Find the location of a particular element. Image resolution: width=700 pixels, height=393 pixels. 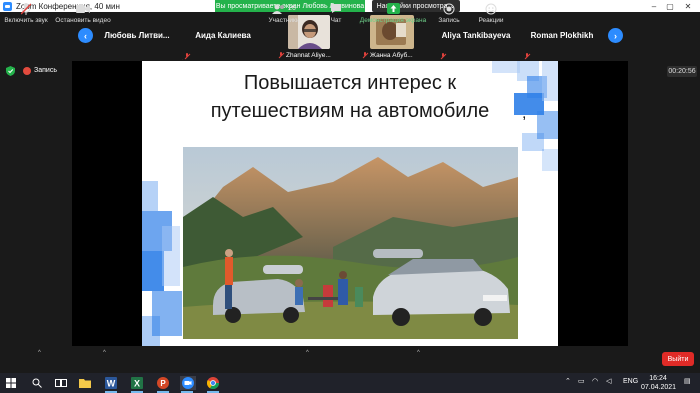

slide-title-line2: путешествиям на автомобиле is located at coordinates (350, 111).